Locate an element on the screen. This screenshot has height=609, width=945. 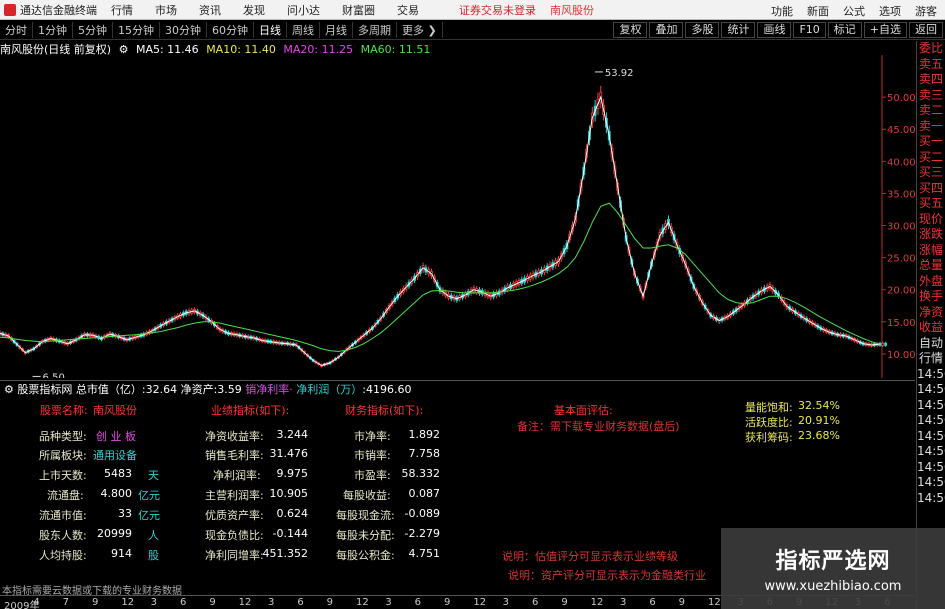
side-panel-item: 买一 is located at coordinates (931, 142).